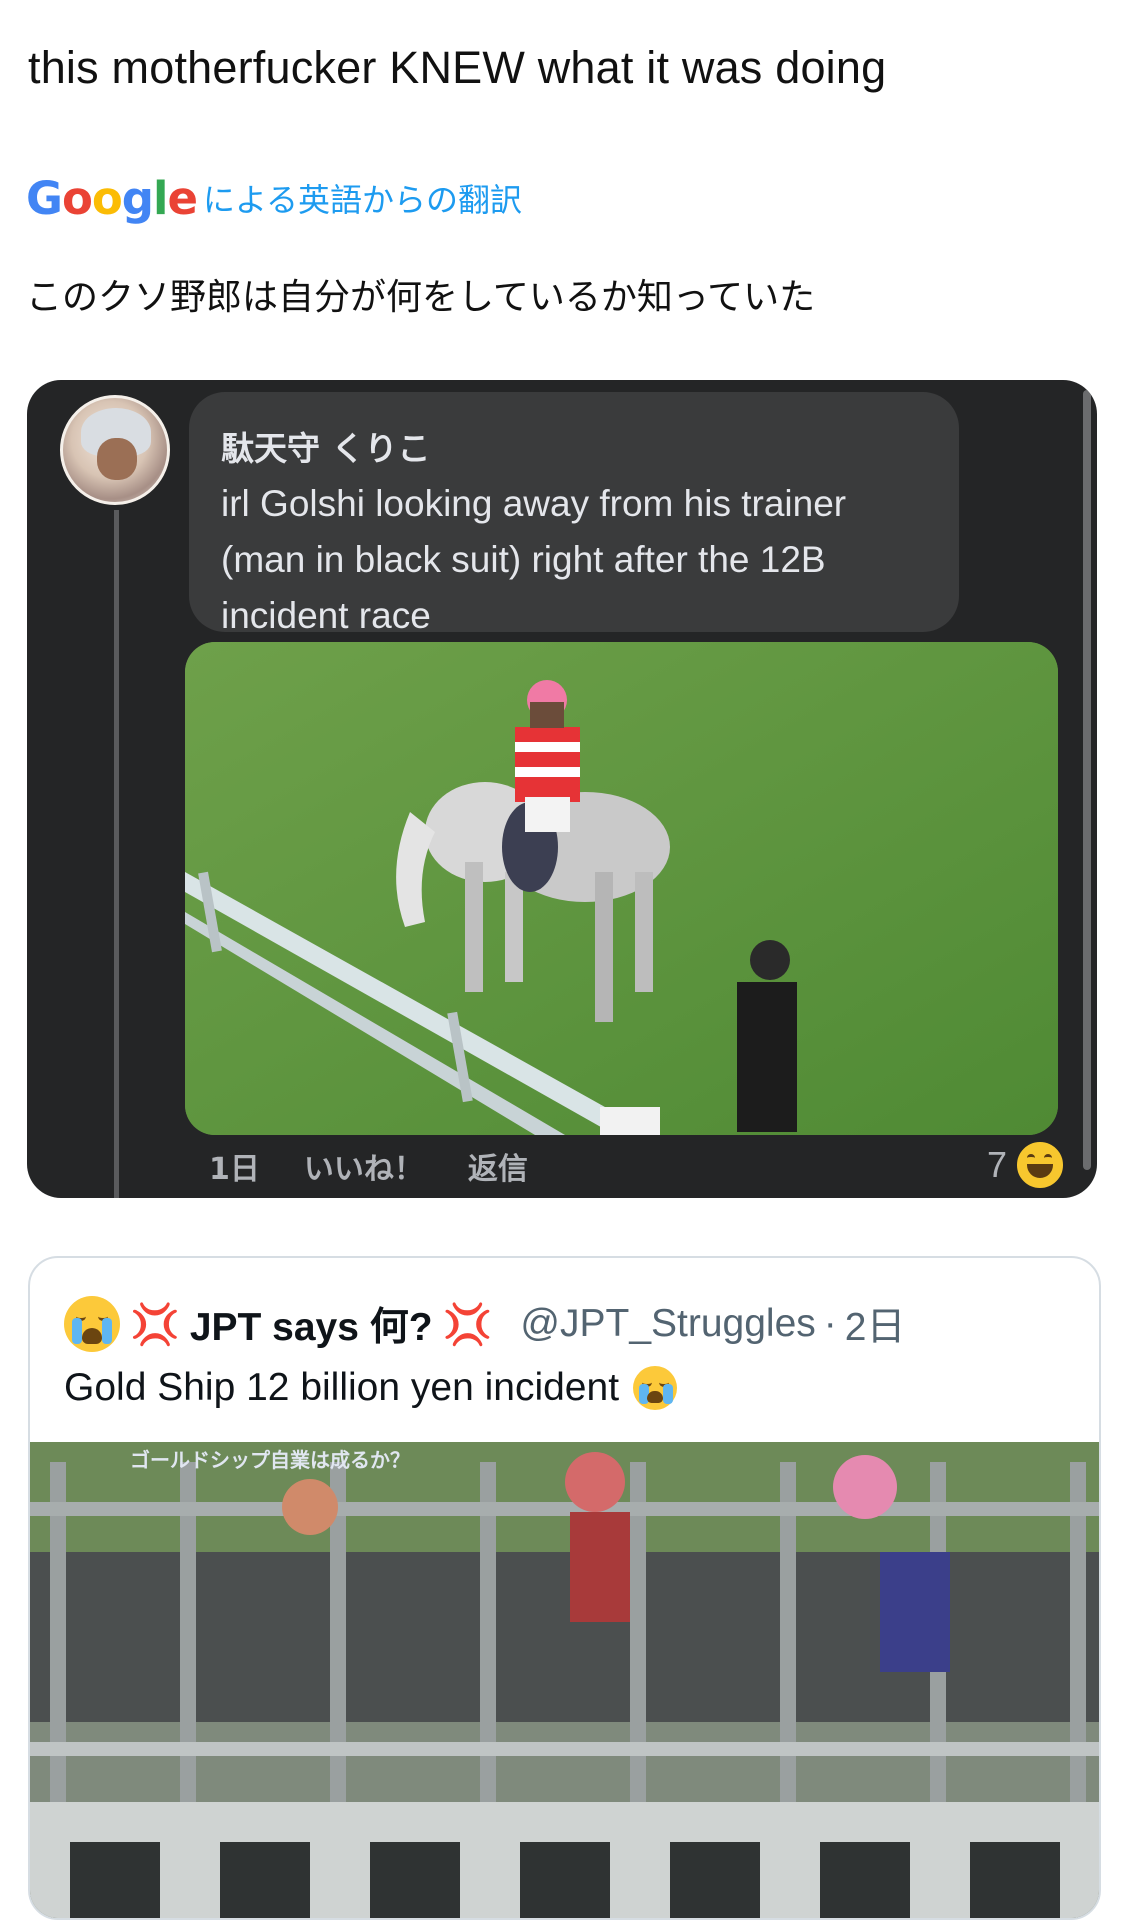 This screenshot has width=1125, height=1920. I want to click on haha-mouth, so click(1040, 1171).